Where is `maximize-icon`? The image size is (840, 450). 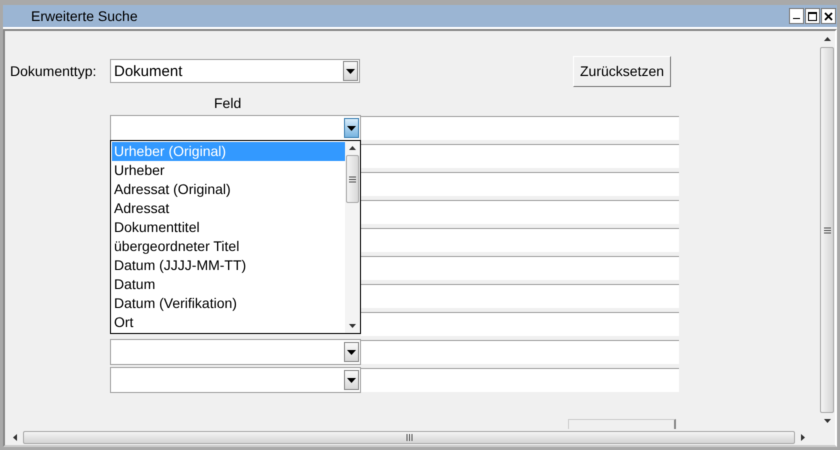 maximize-icon is located at coordinates (812, 16).